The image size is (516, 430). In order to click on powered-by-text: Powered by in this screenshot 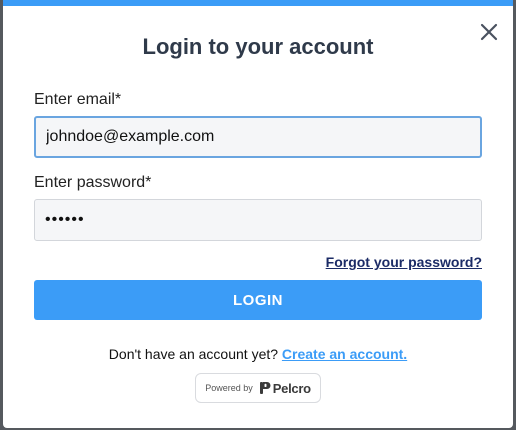, I will do `click(229, 388)`.